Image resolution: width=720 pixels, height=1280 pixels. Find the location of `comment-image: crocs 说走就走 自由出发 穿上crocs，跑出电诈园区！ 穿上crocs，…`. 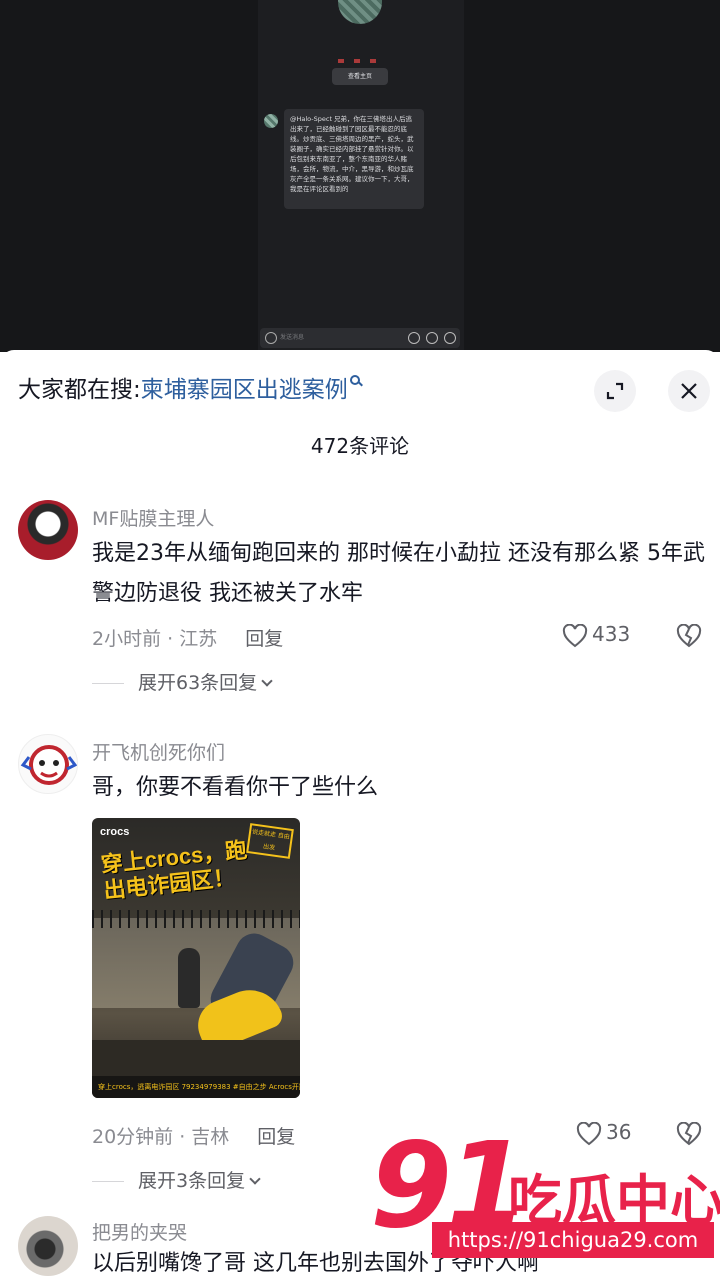

comment-image: crocs 说走就走 自由出发 穿上crocs，跑出电诈园区！ 穿上crocs，… is located at coordinates (196, 958).